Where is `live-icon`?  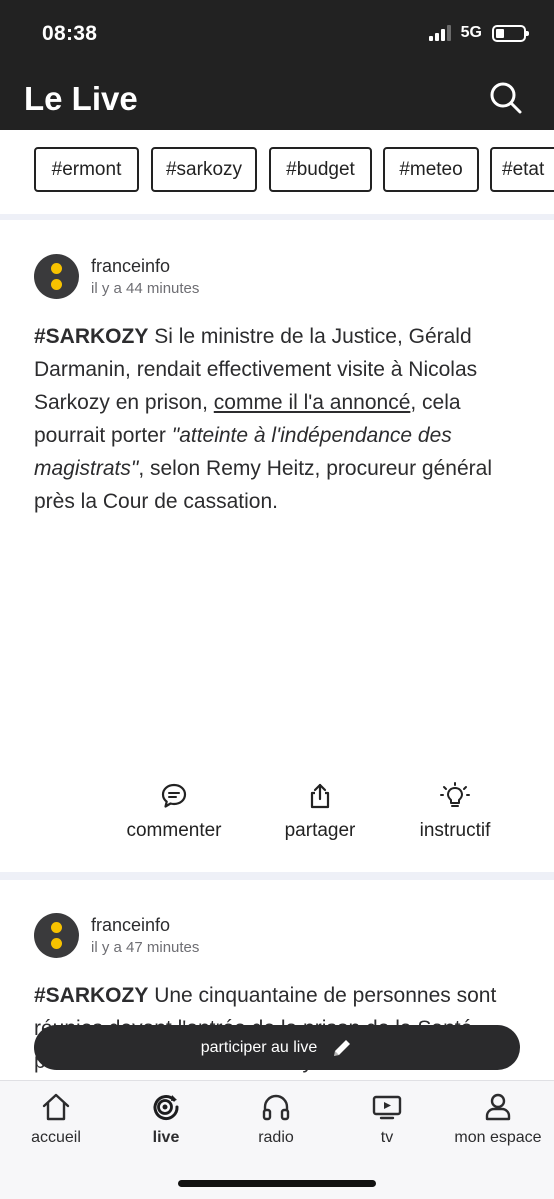 live-icon is located at coordinates (166, 1108).